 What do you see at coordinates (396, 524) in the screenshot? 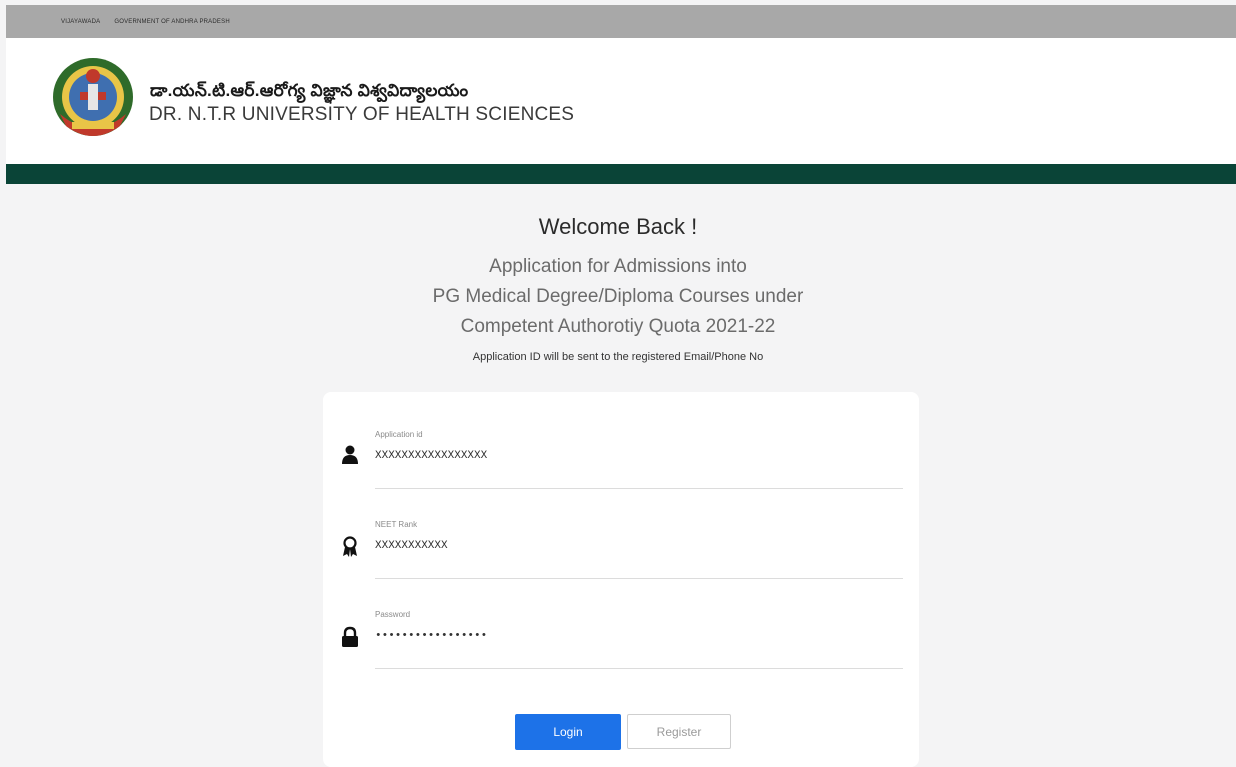
I see `neet-rank-label: NEET Rank` at bounding box center [396, 524].